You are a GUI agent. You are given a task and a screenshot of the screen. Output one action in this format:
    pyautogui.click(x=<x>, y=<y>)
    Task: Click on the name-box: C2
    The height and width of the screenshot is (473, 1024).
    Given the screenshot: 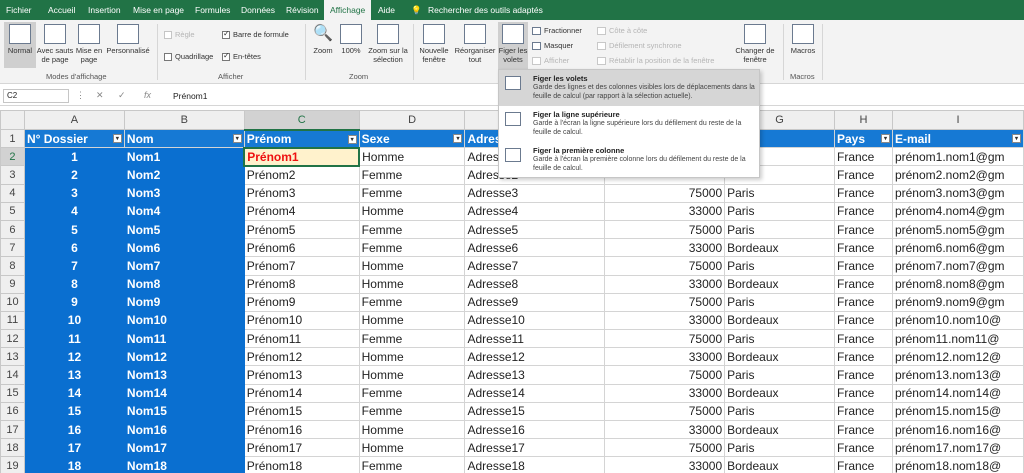 What is the action you would take?
    pyautogui.click(x=36, y=96)
    